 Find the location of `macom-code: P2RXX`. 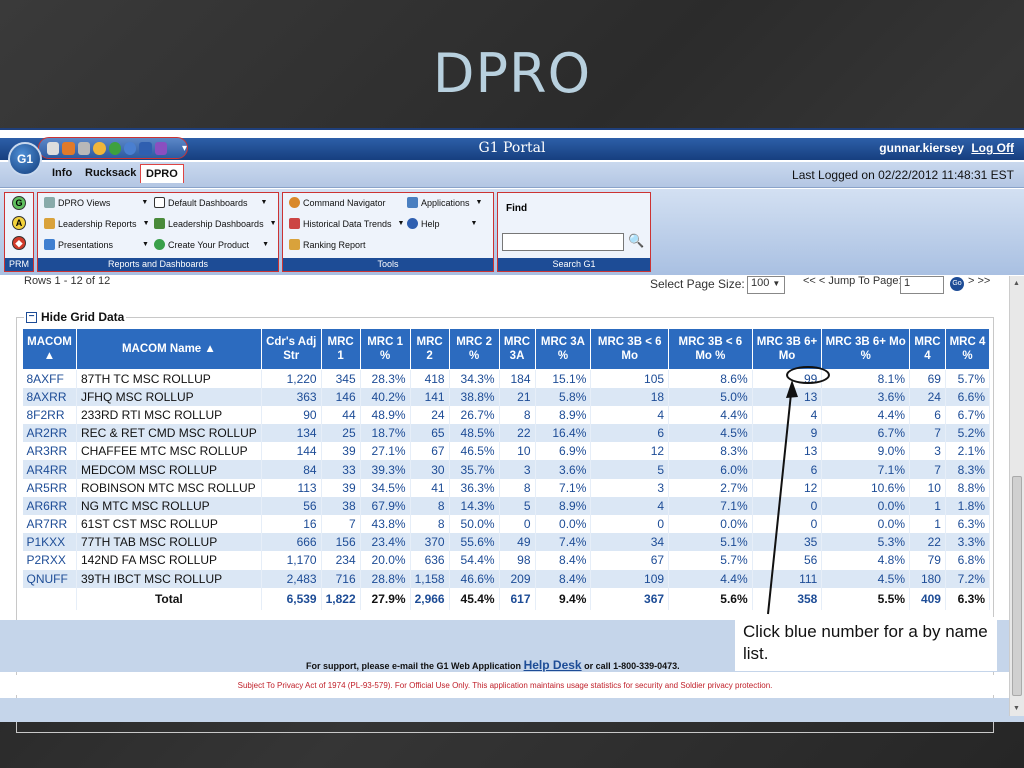

macom-code: P2RXX is located at coordinates (49, 560).